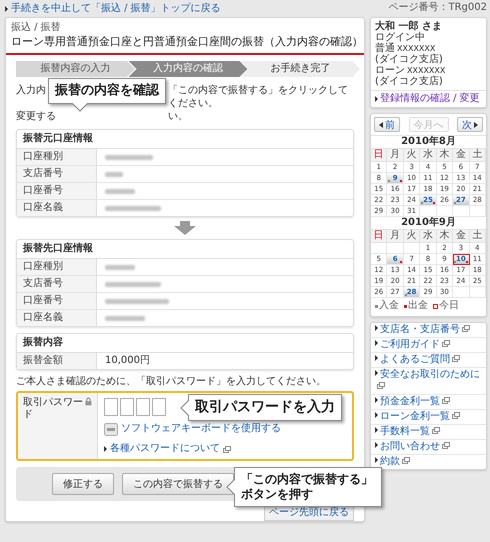 The width and height of the screenshot is (490, 542). I want to click on deposit-marker-icon, so click(376, 306).